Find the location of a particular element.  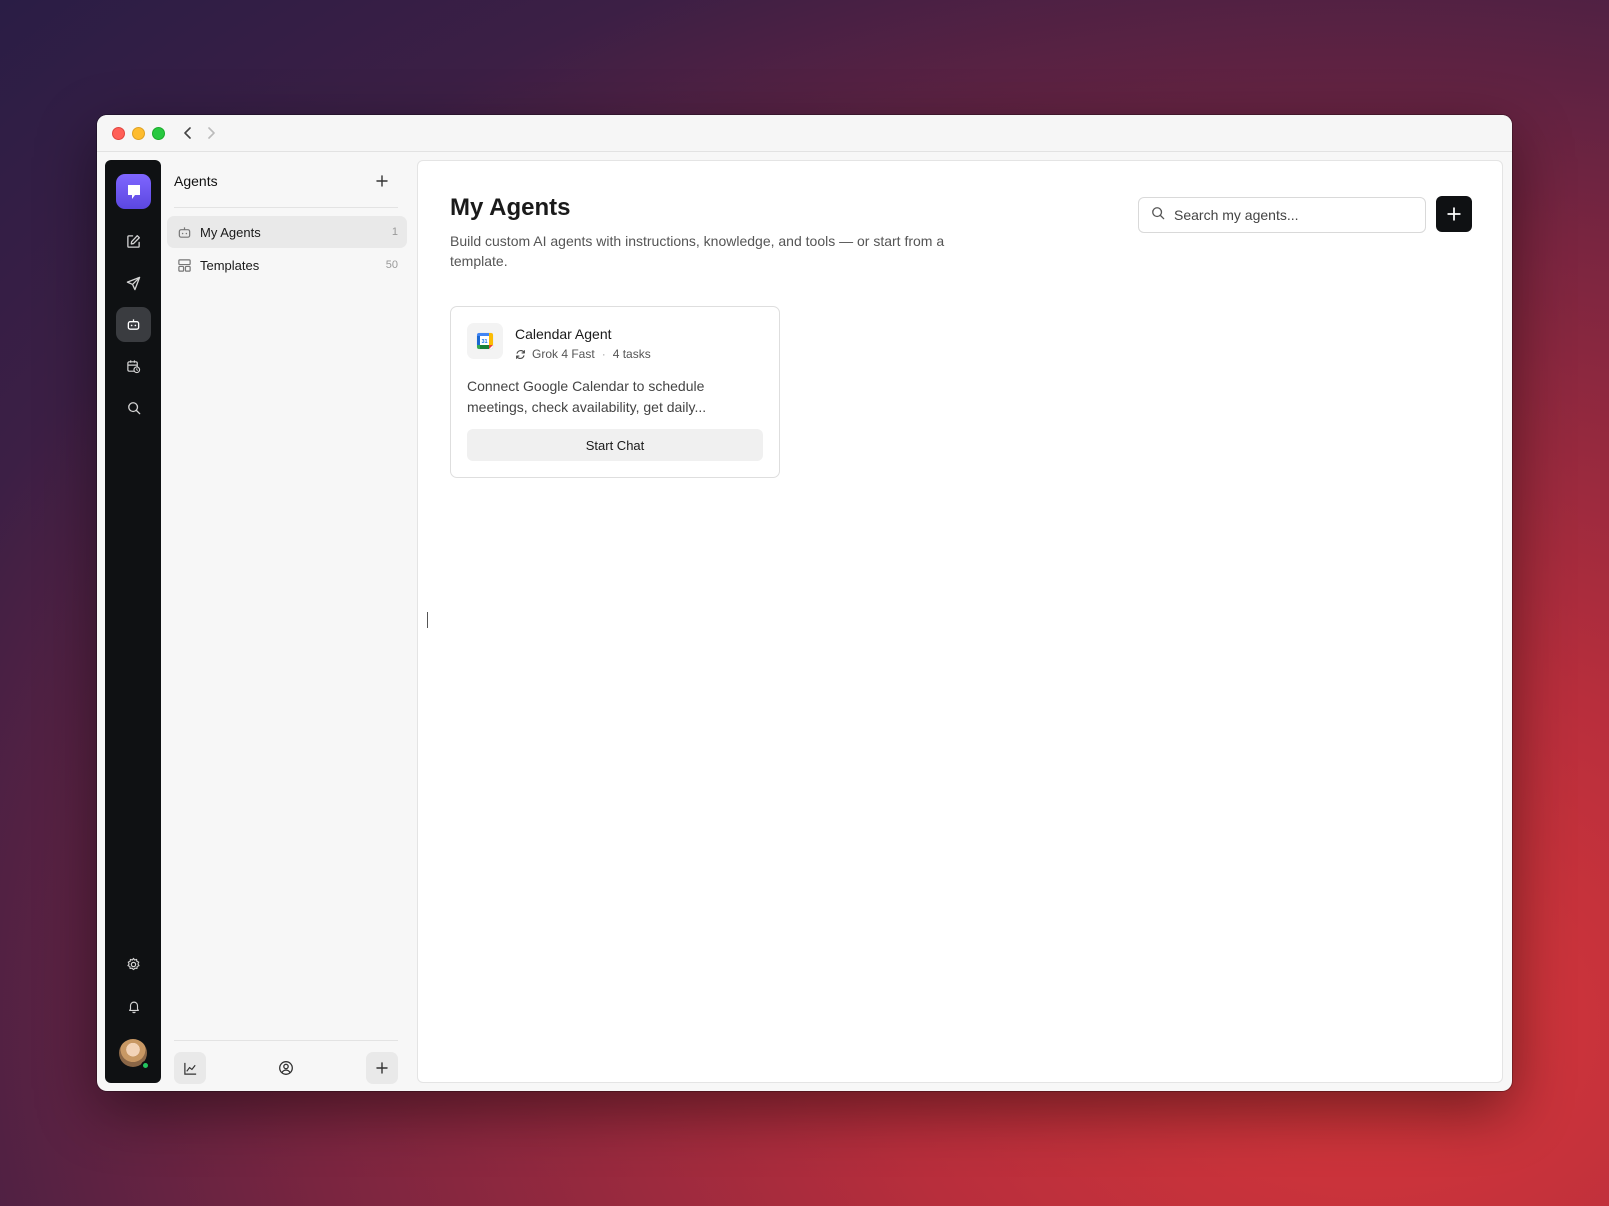

agent-model: Grok 4 Fast is located at coordinates (563, 354).